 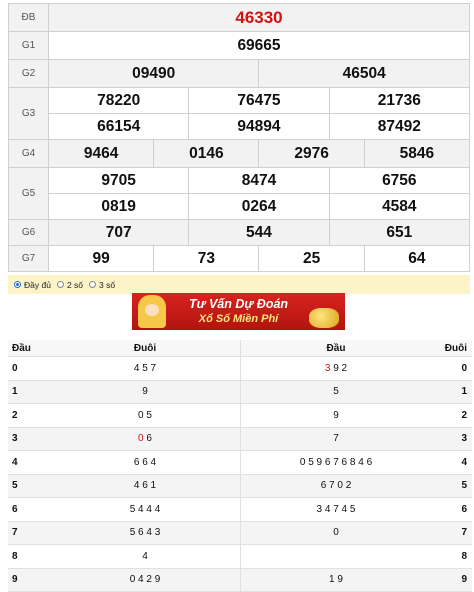 What do you see at coordinates (28, 193) in the screenshot?
I see `prize-label: G5` at bounding box center [28, 193].